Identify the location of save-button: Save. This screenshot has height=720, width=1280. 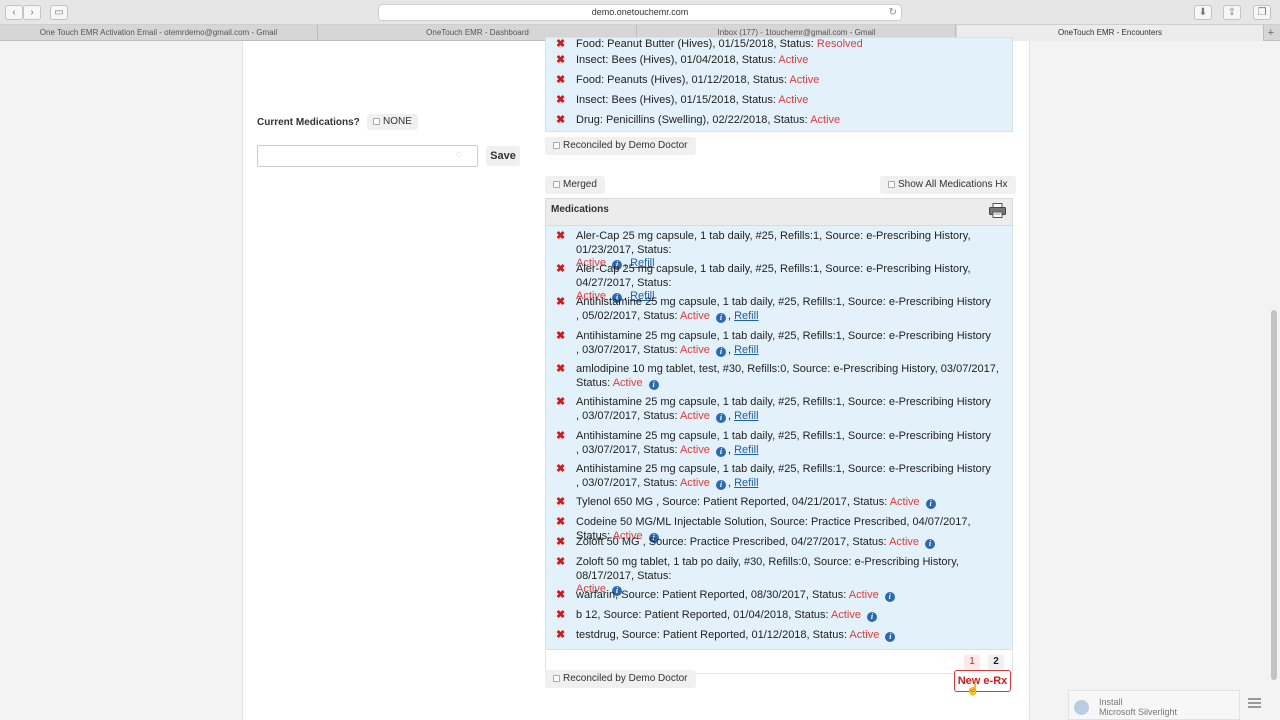
(503, 156).